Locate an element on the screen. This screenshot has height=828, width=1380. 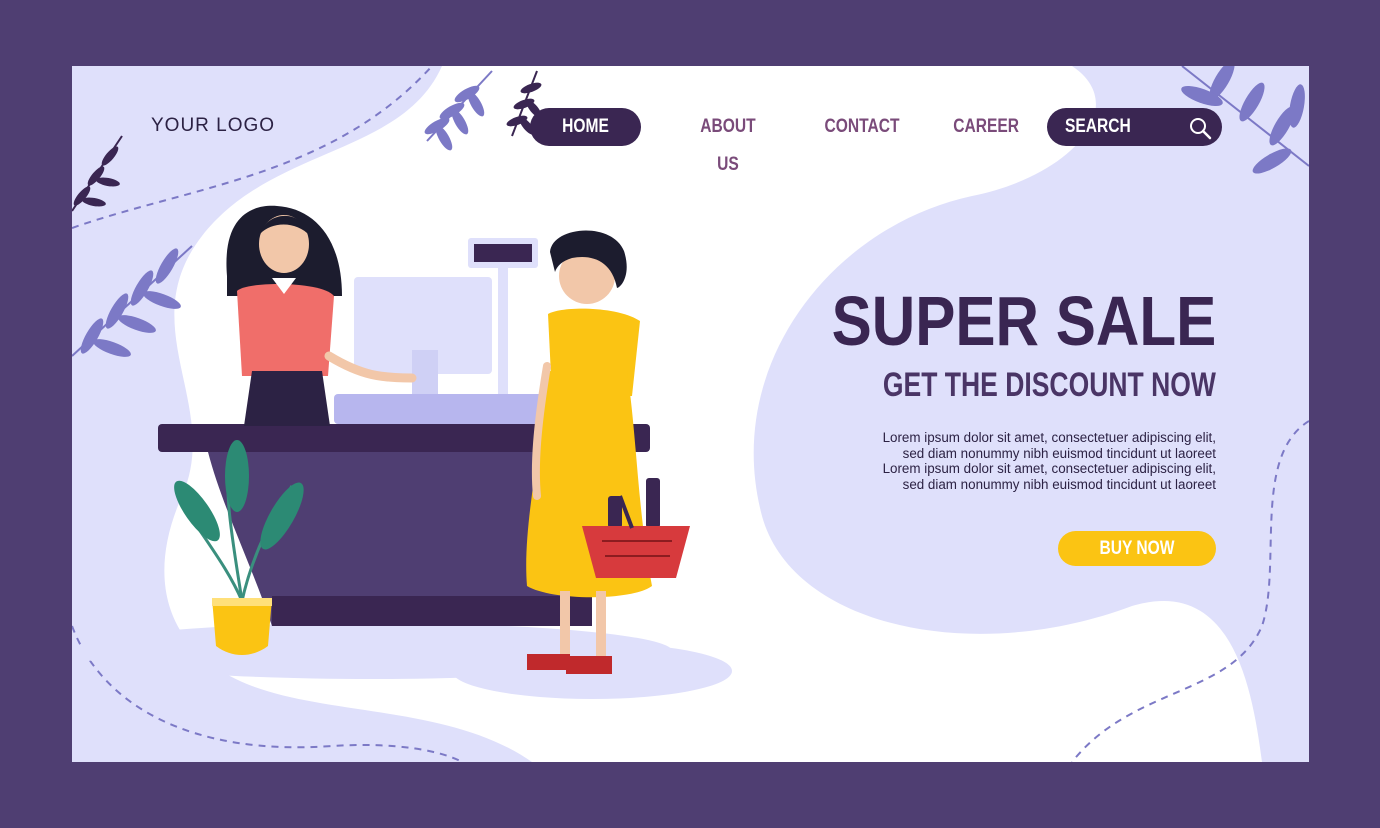
hero-subheadline: GET THE DISCOUNT NOW is located at coordinates (1049, 385).